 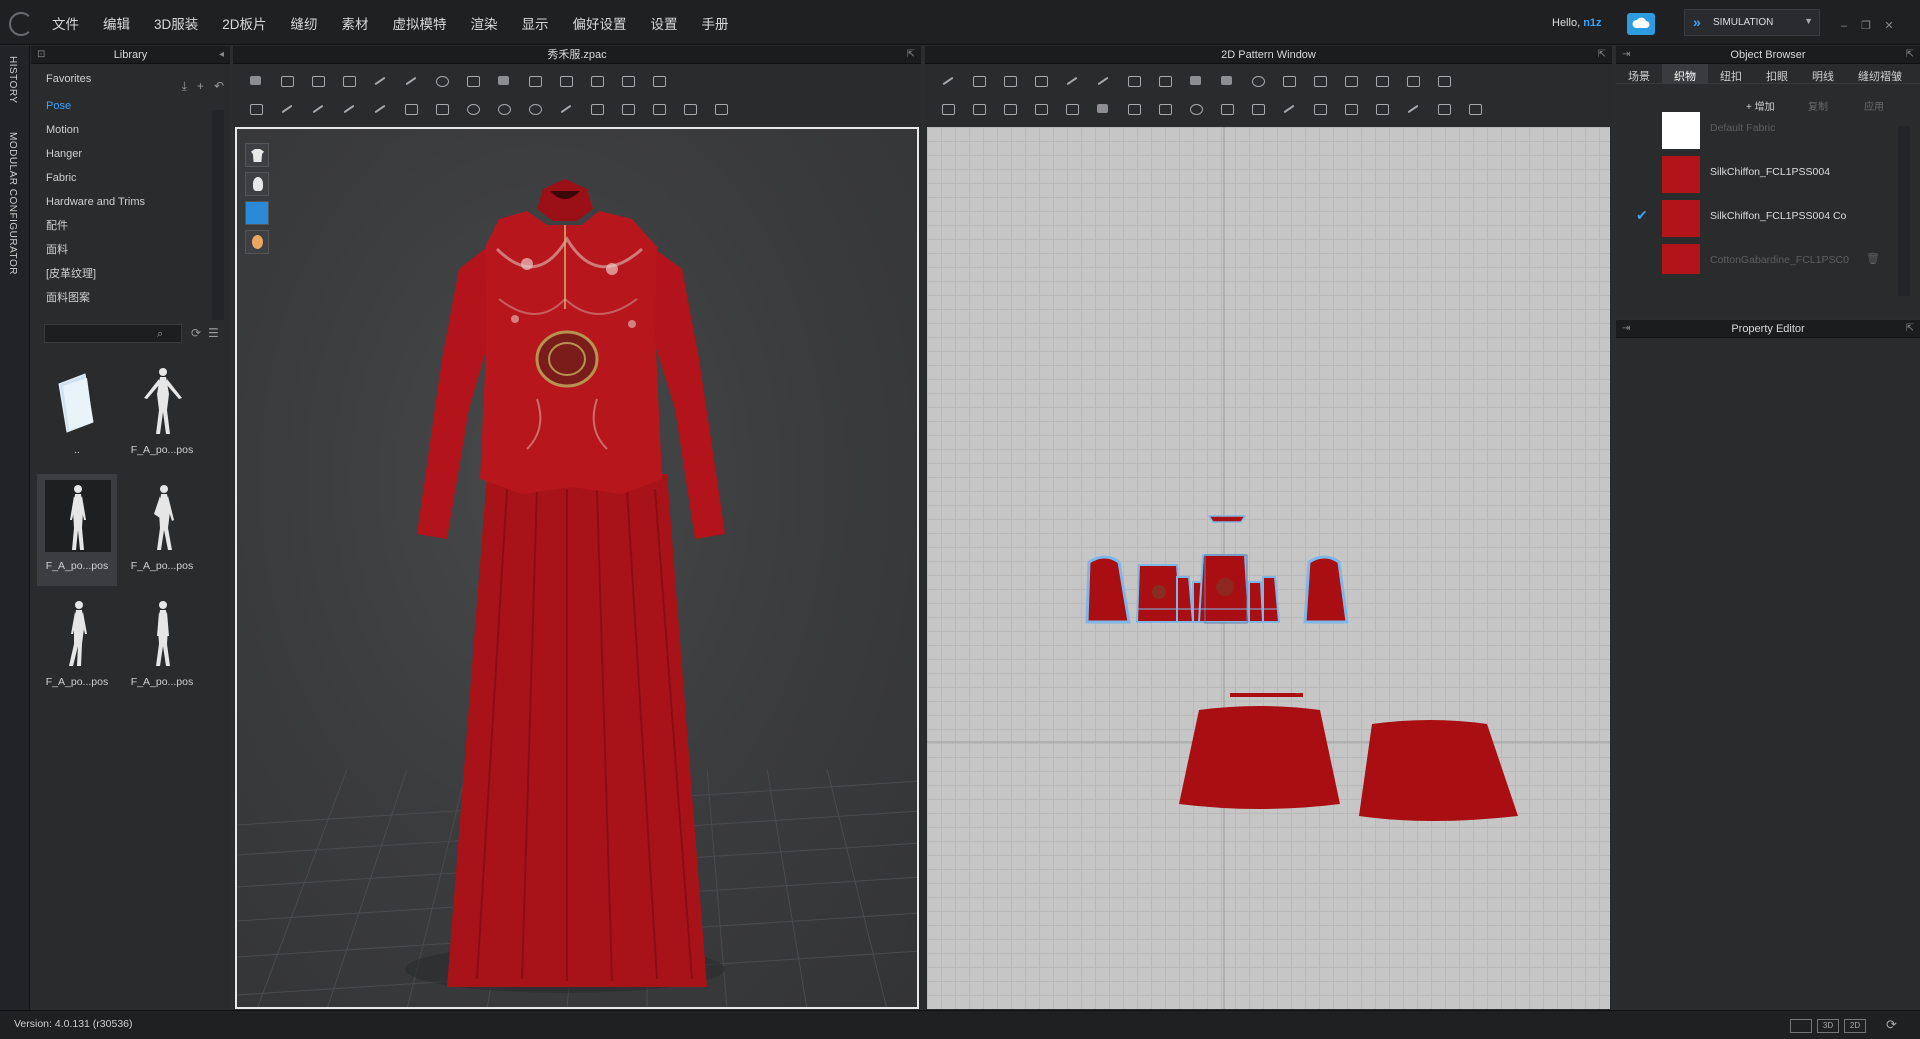 What do you see at coordinates (566, 80) in the screenshot?
I see `brush-icon` at bounding box center [566, 80].